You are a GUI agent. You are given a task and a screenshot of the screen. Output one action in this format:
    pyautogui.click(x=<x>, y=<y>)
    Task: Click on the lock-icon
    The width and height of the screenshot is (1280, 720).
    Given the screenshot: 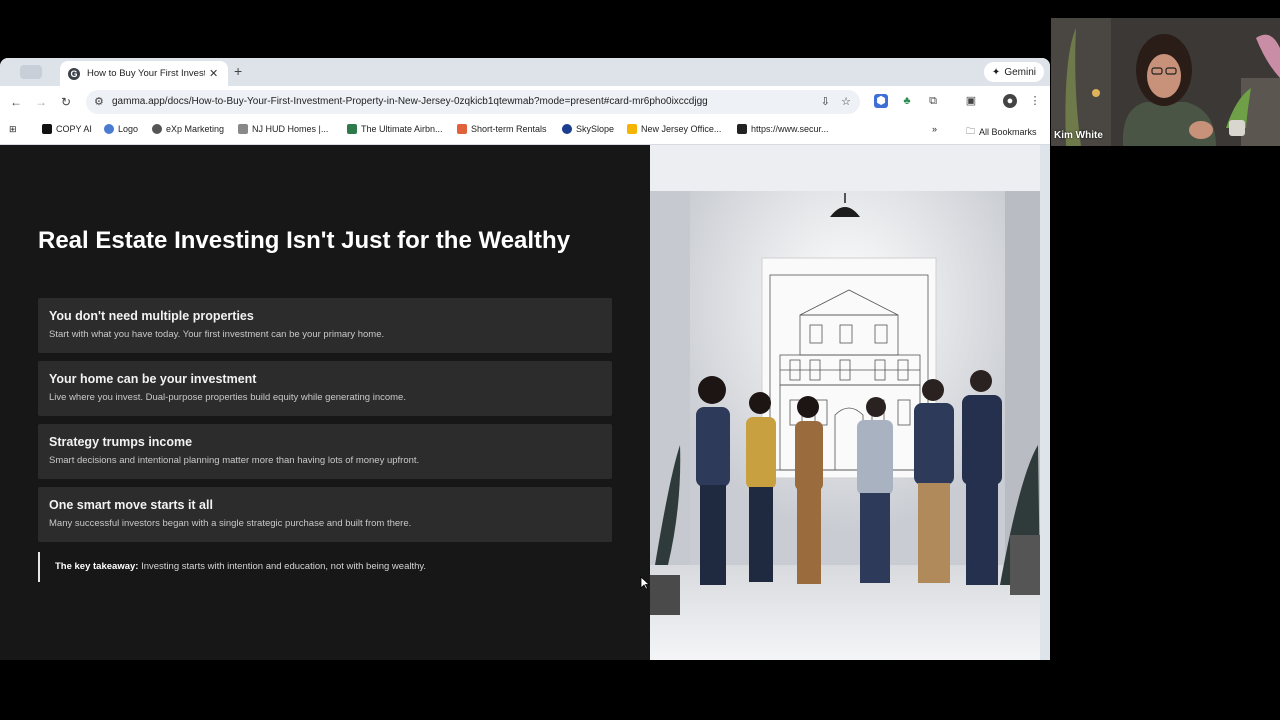 What is the action you would take?
    pyautogui.click(x=742, y=129)
    